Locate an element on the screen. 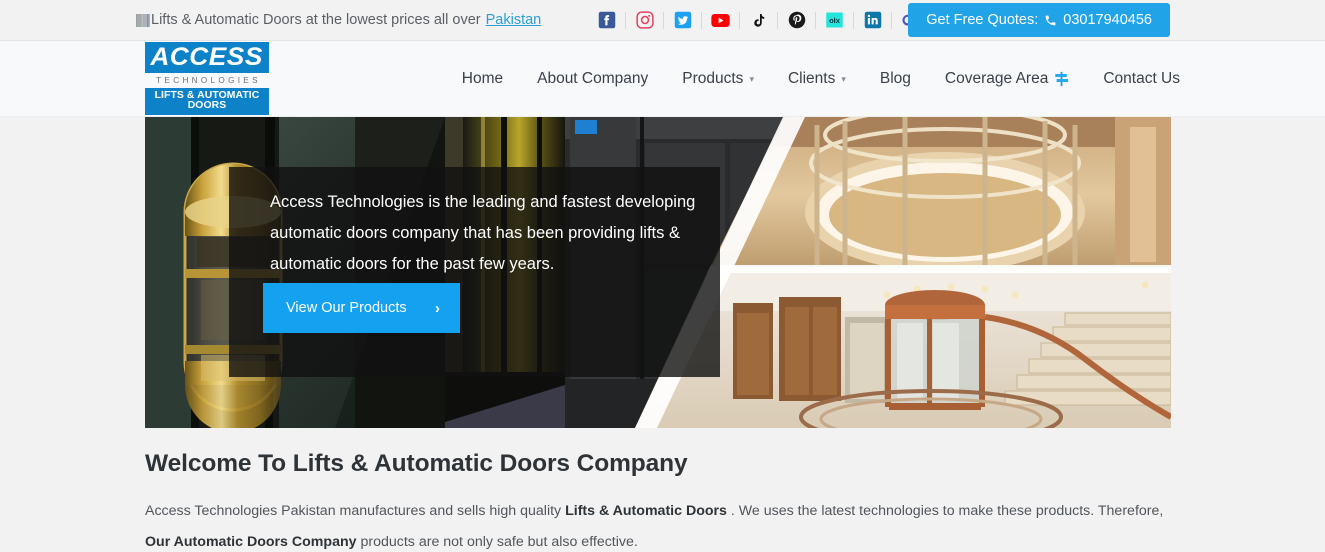  nav-item-about-company: About Company is located at coordinates (592, 79).